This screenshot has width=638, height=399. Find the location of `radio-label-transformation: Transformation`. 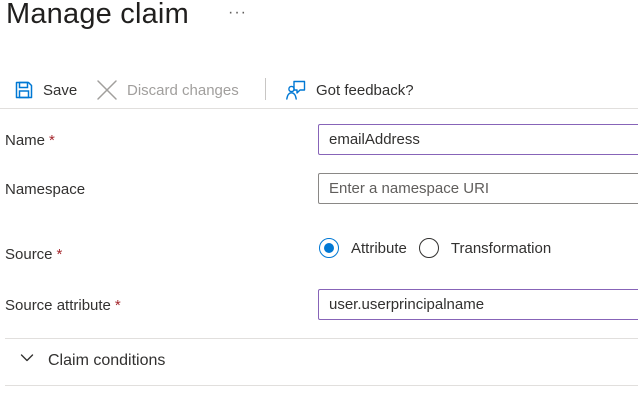

radio-label-transformation: Transformation is located at coordinates (501, 248).